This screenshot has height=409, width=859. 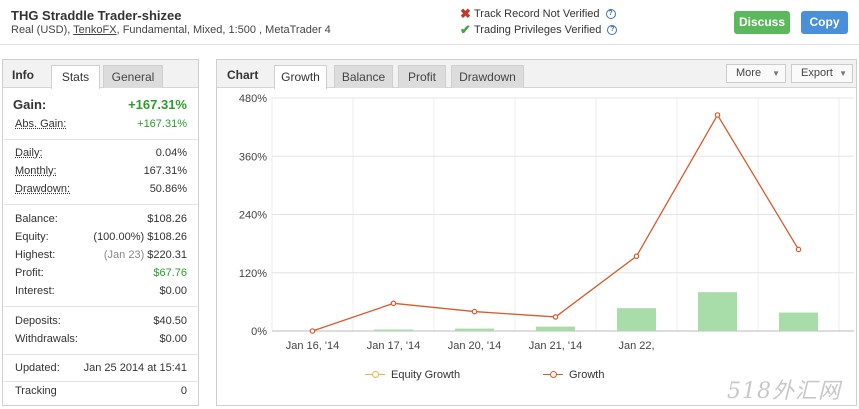 I want to click on chevron-down-icon: ▼, so click(x=776, y=73).